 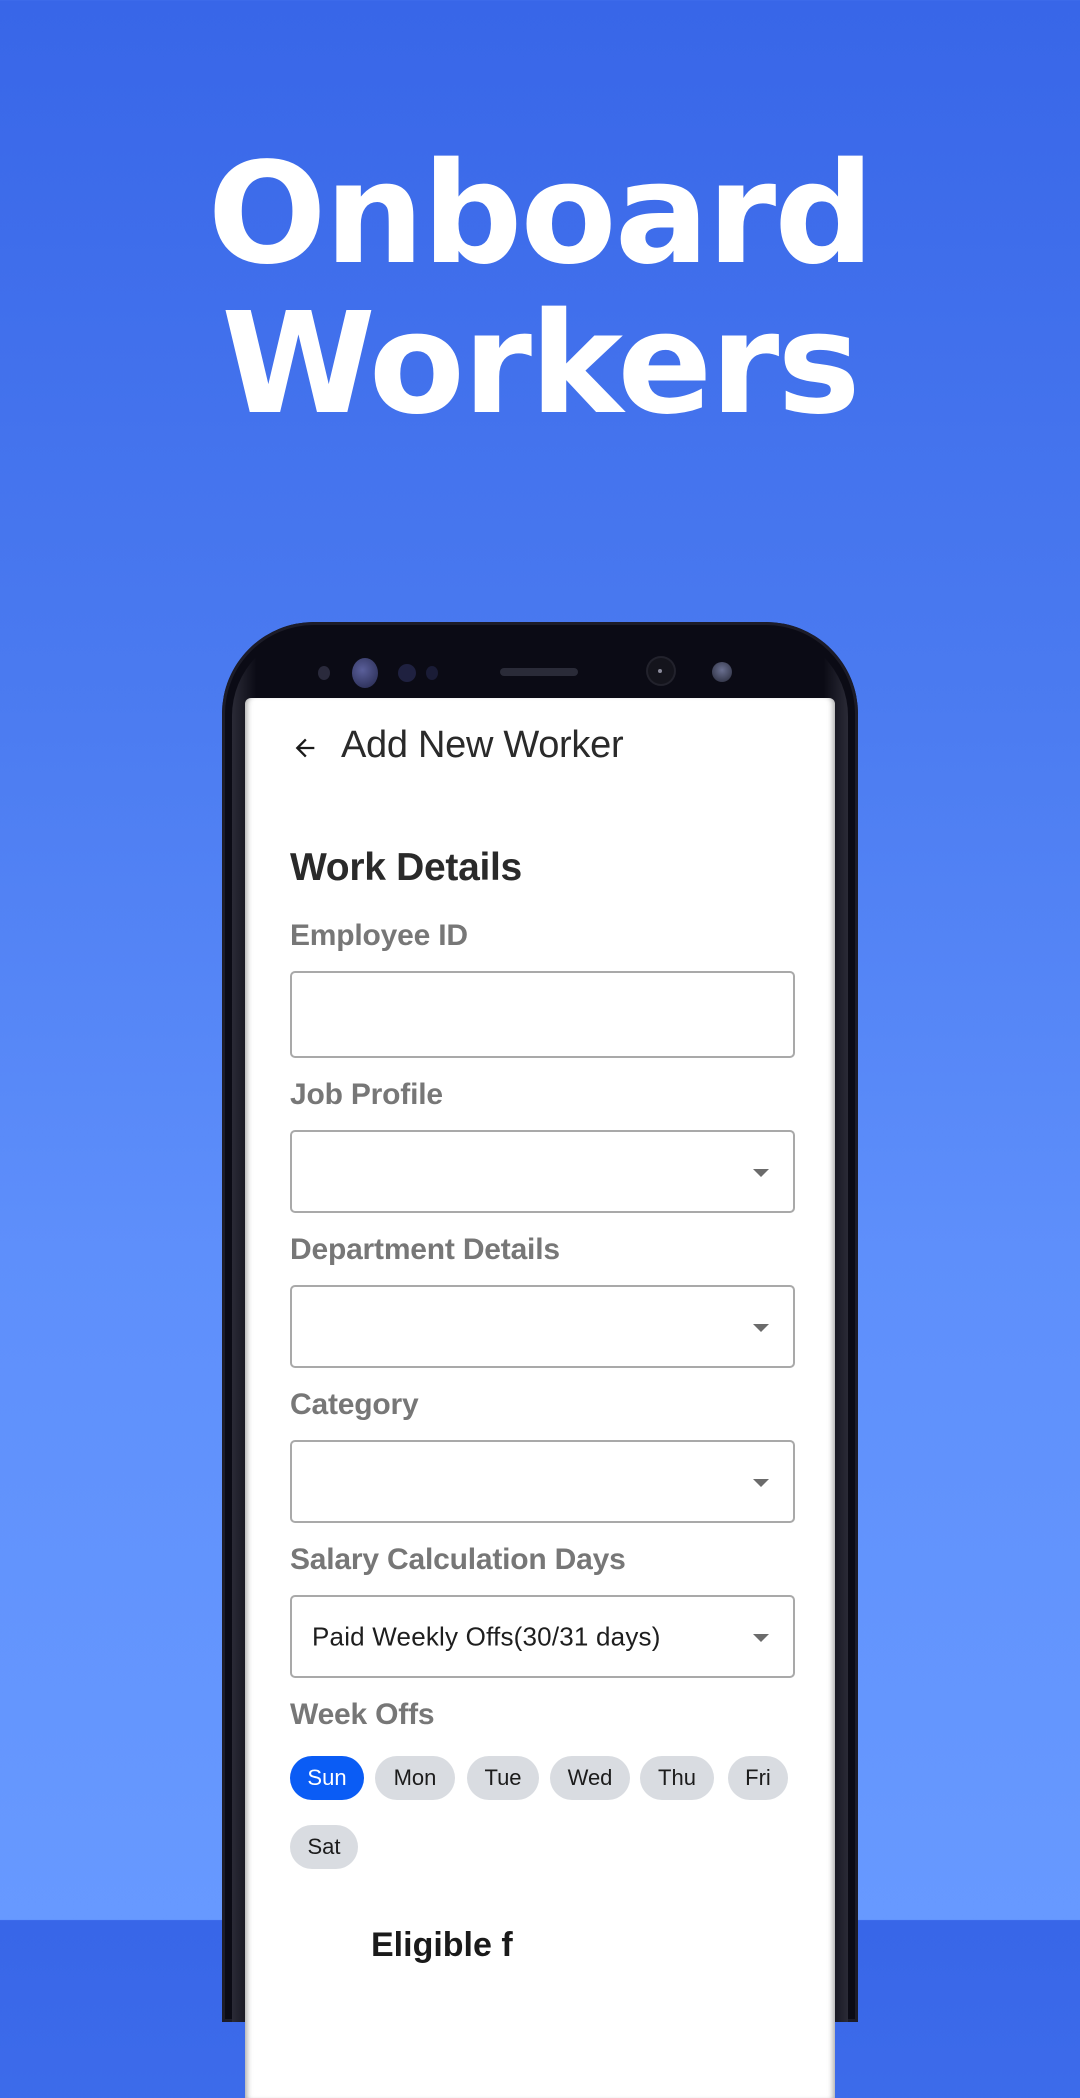 I want to click on back-button, so click(x=305, y=748).